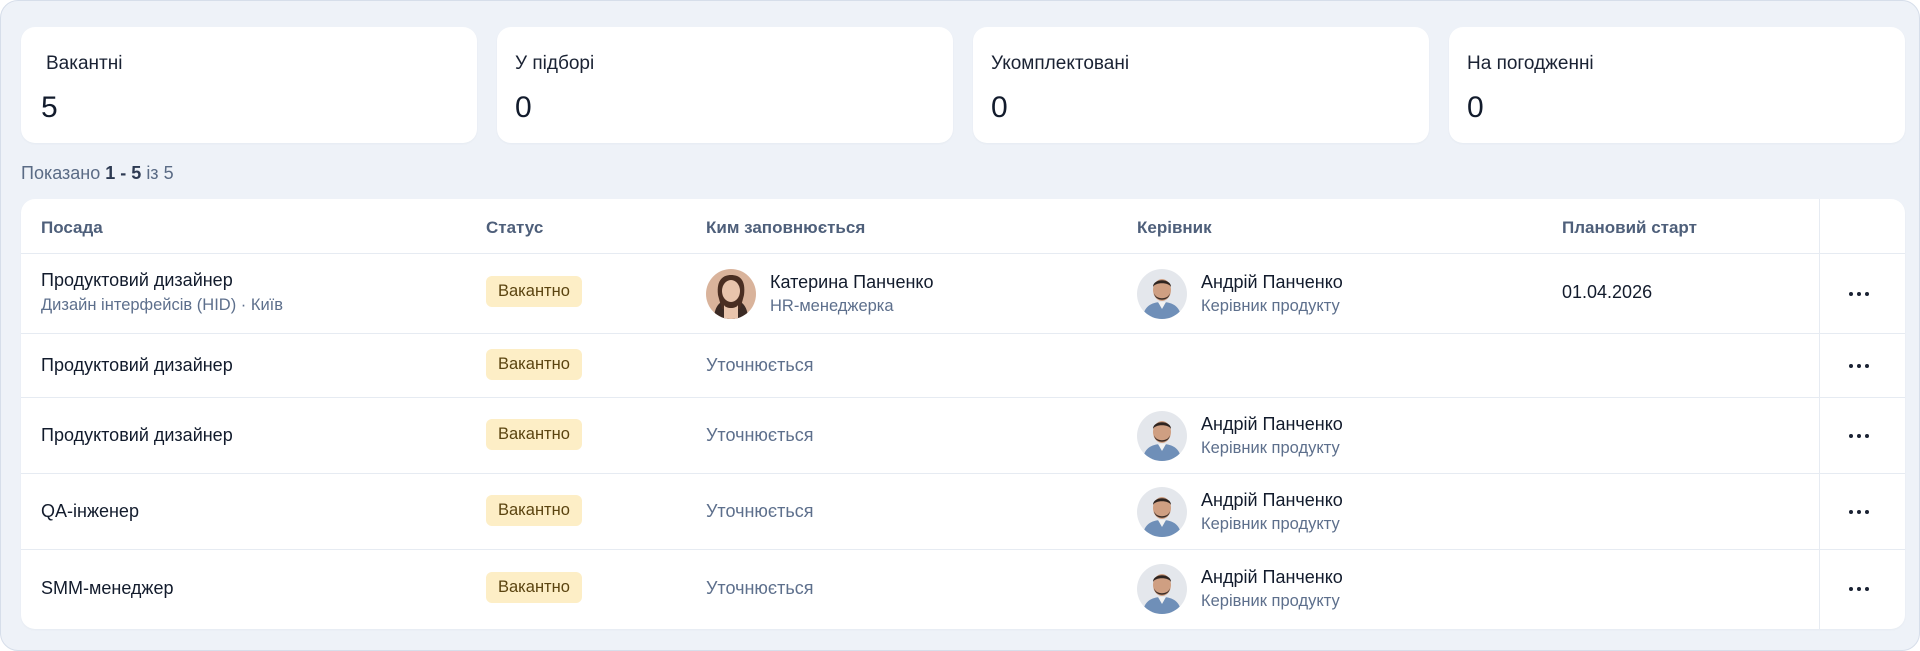  I want to click on showing-of: із, so click(152, 173).